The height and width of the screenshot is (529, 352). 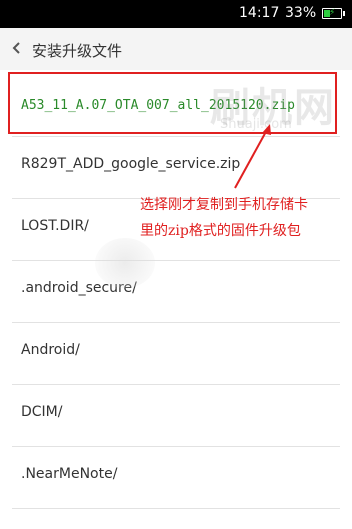 I want to click on file-item-dcim: DCIM/, so click(x=176, y=415).